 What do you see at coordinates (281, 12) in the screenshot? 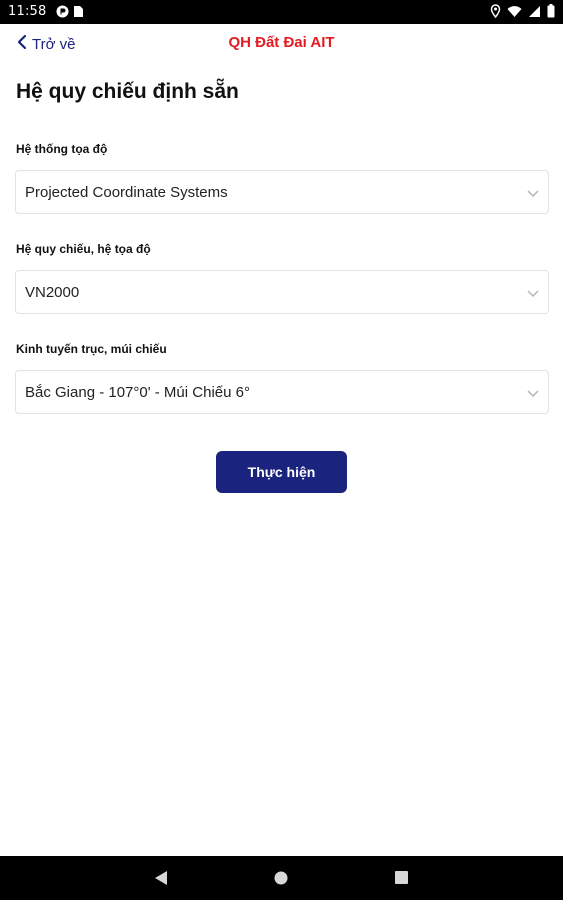
I see `status-bar: 11:58` at bounding box center [281, 12].